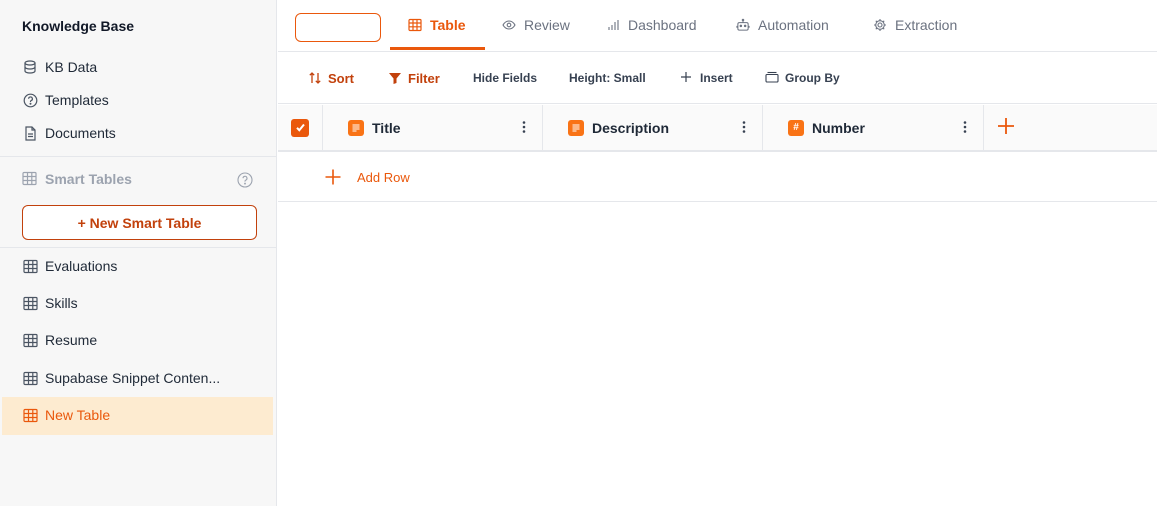 The image size is (1157, 506). I want to click on filter-button: Filter, so click(414, 78).